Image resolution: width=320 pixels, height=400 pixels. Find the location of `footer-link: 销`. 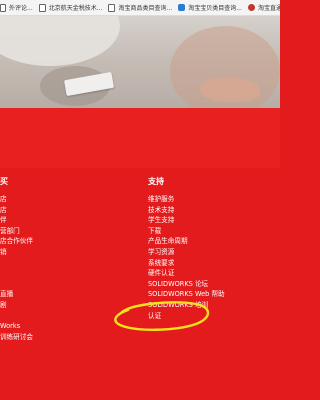

footer-link: 销 is located at coordinates (16, 252).